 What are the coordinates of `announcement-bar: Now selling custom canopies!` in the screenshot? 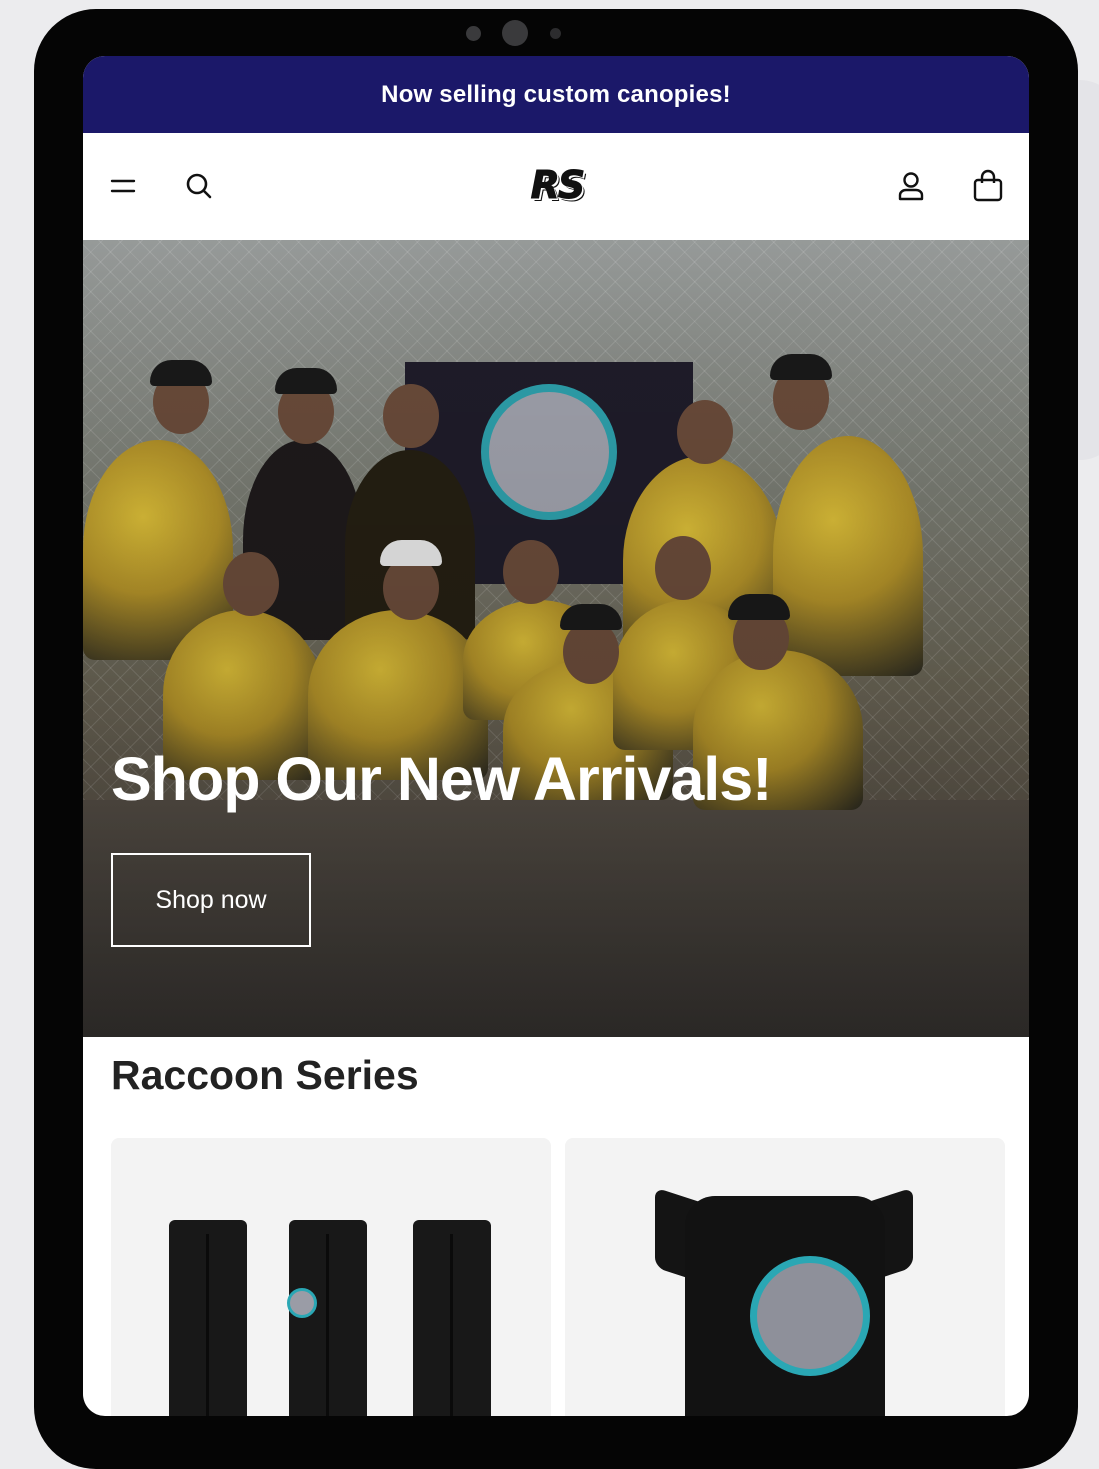 It's located at (556, 94).